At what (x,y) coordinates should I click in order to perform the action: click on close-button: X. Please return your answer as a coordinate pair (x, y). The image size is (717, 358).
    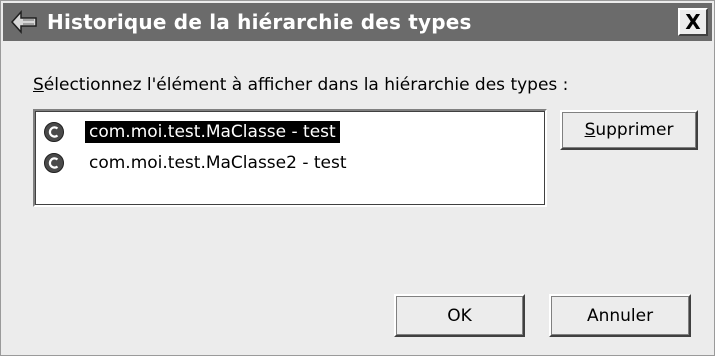
    Looking at the image, I should click on (693, 22).